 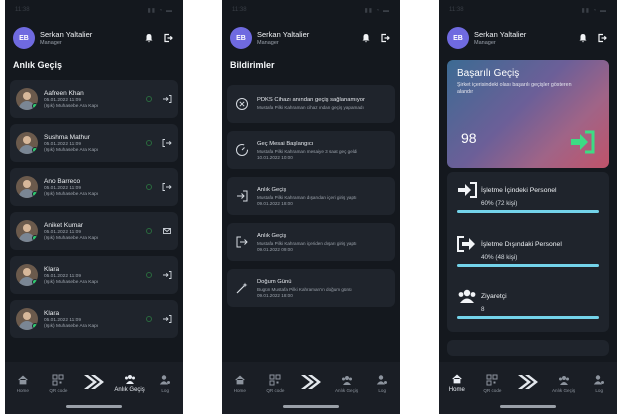 I want to click on progress-bar-fill, so click(x=528, y=265).